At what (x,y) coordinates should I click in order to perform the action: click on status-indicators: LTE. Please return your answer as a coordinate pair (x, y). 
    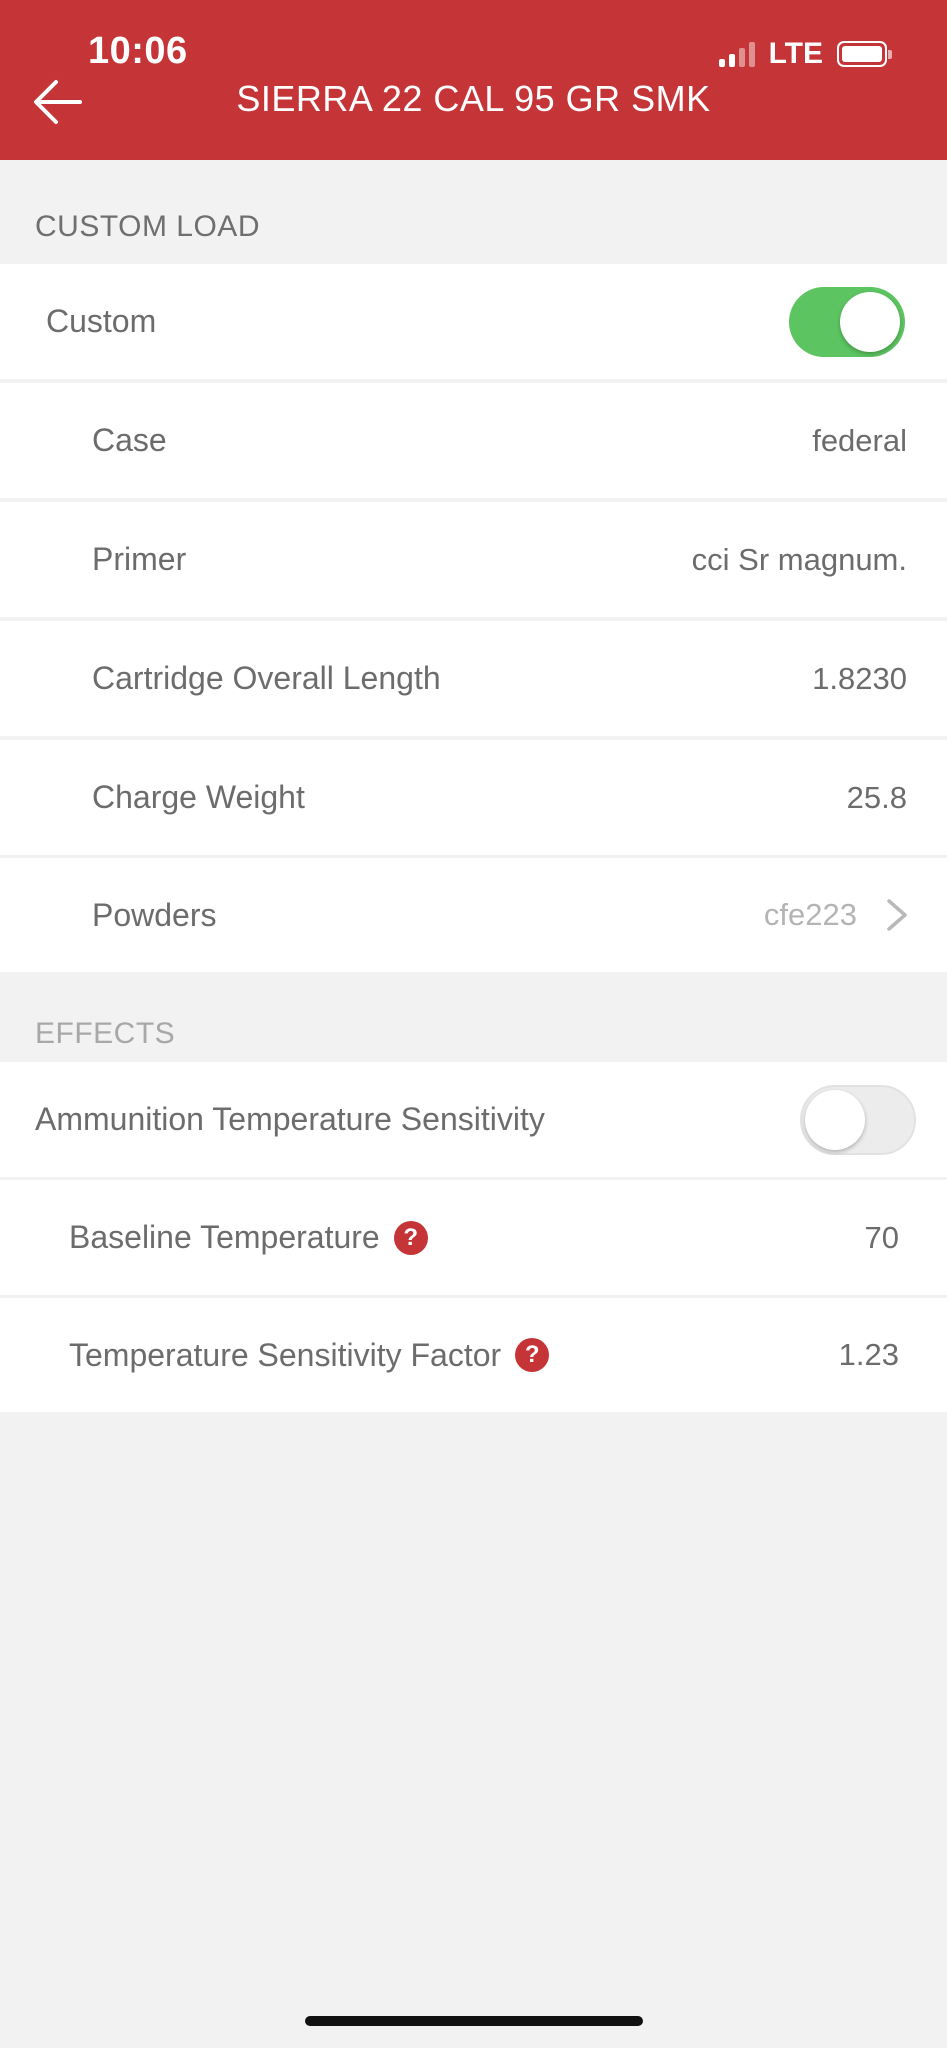
    Looking at the image, I should click on (805, 54).